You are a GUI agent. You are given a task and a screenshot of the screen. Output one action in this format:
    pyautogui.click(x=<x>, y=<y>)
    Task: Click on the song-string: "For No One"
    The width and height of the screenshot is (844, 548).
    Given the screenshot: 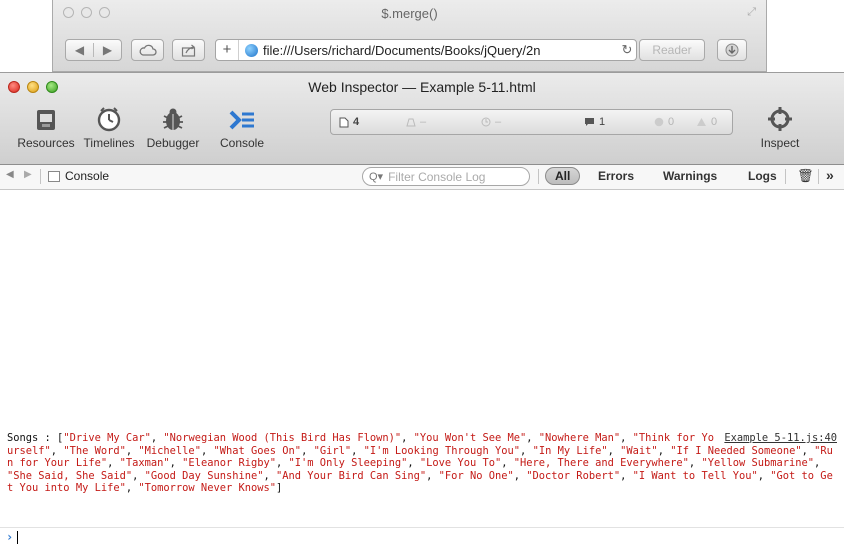 What is the action you would take?
    pyautogui.click(x=476, y=475)
    